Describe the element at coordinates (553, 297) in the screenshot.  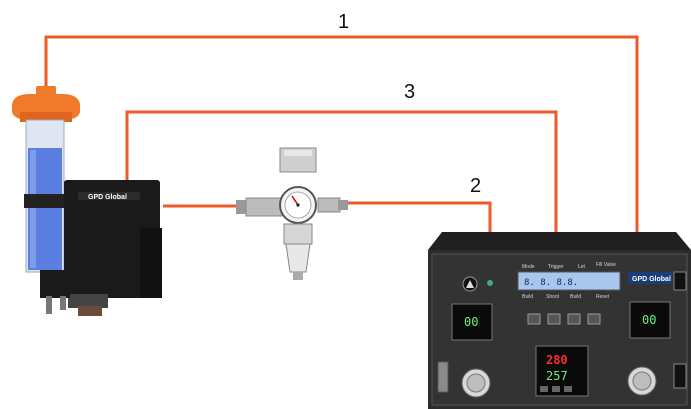
I see `svg-text: Shoot` at that location.